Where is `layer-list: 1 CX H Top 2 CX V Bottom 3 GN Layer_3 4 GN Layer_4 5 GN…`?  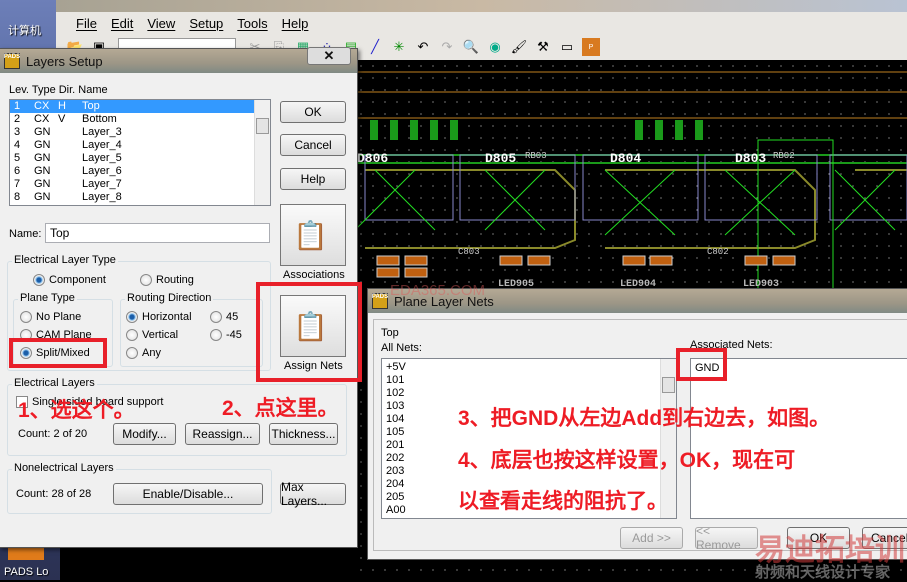 layer-list: 1 CX H Top 2 CX V Bottom 3 GN Layer_3 4 GN Layer_4 5 GN… is located at coordinates (140, 152).